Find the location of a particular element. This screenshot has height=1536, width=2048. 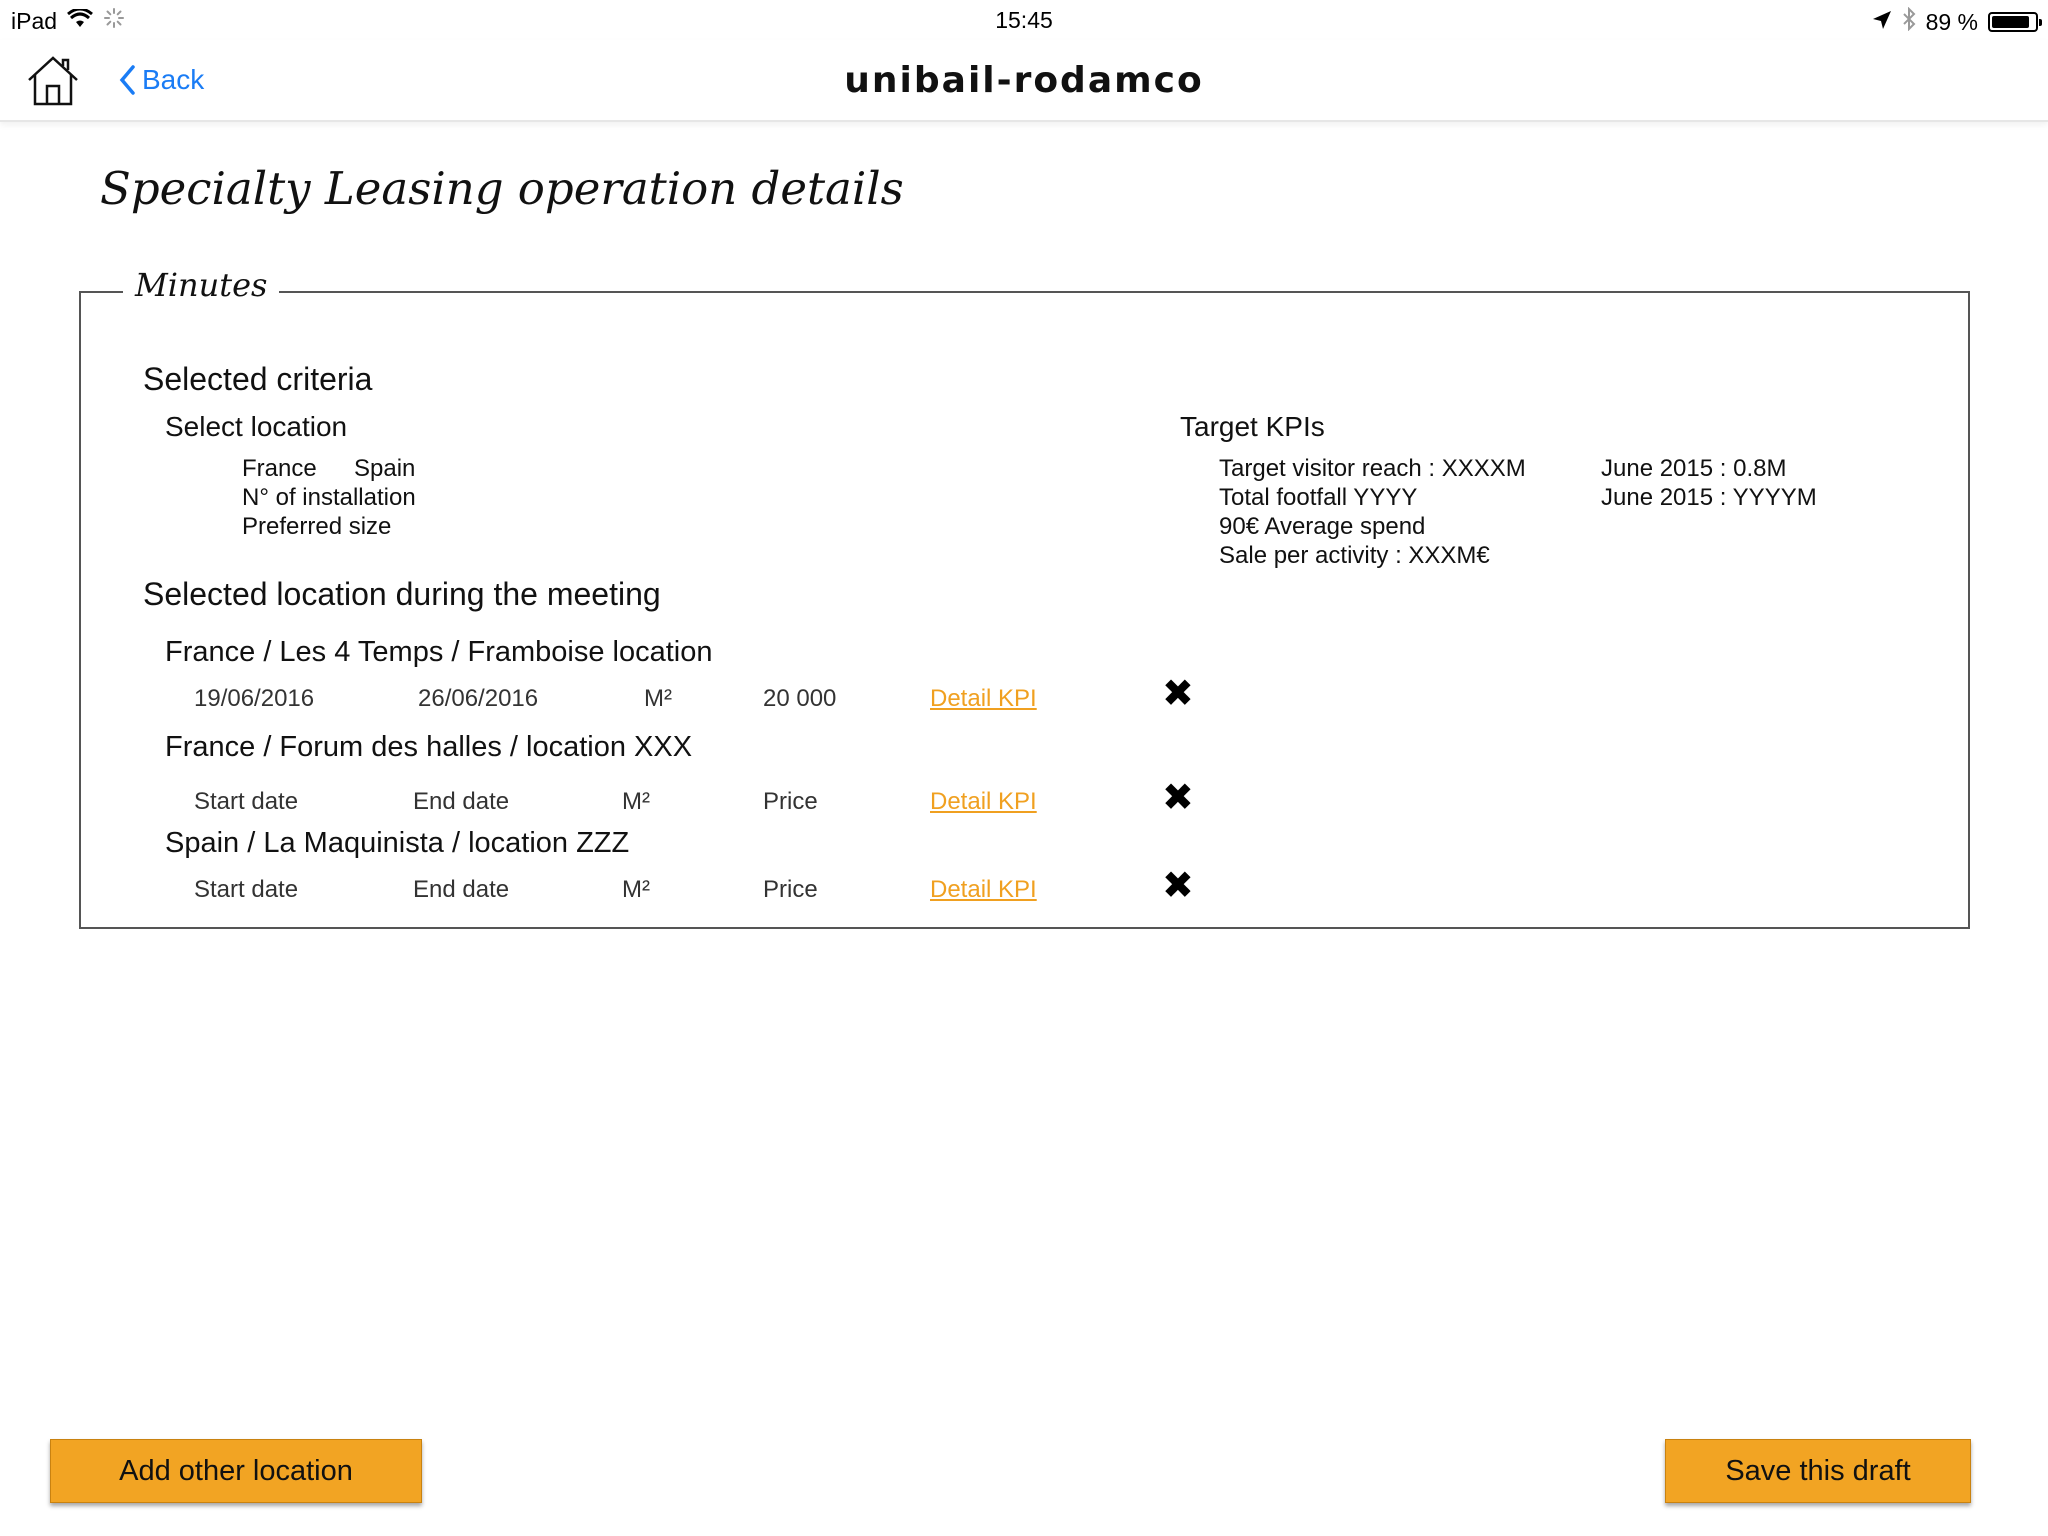

save-draft-label: Save this draft is located at coordinates (1818, 1470).